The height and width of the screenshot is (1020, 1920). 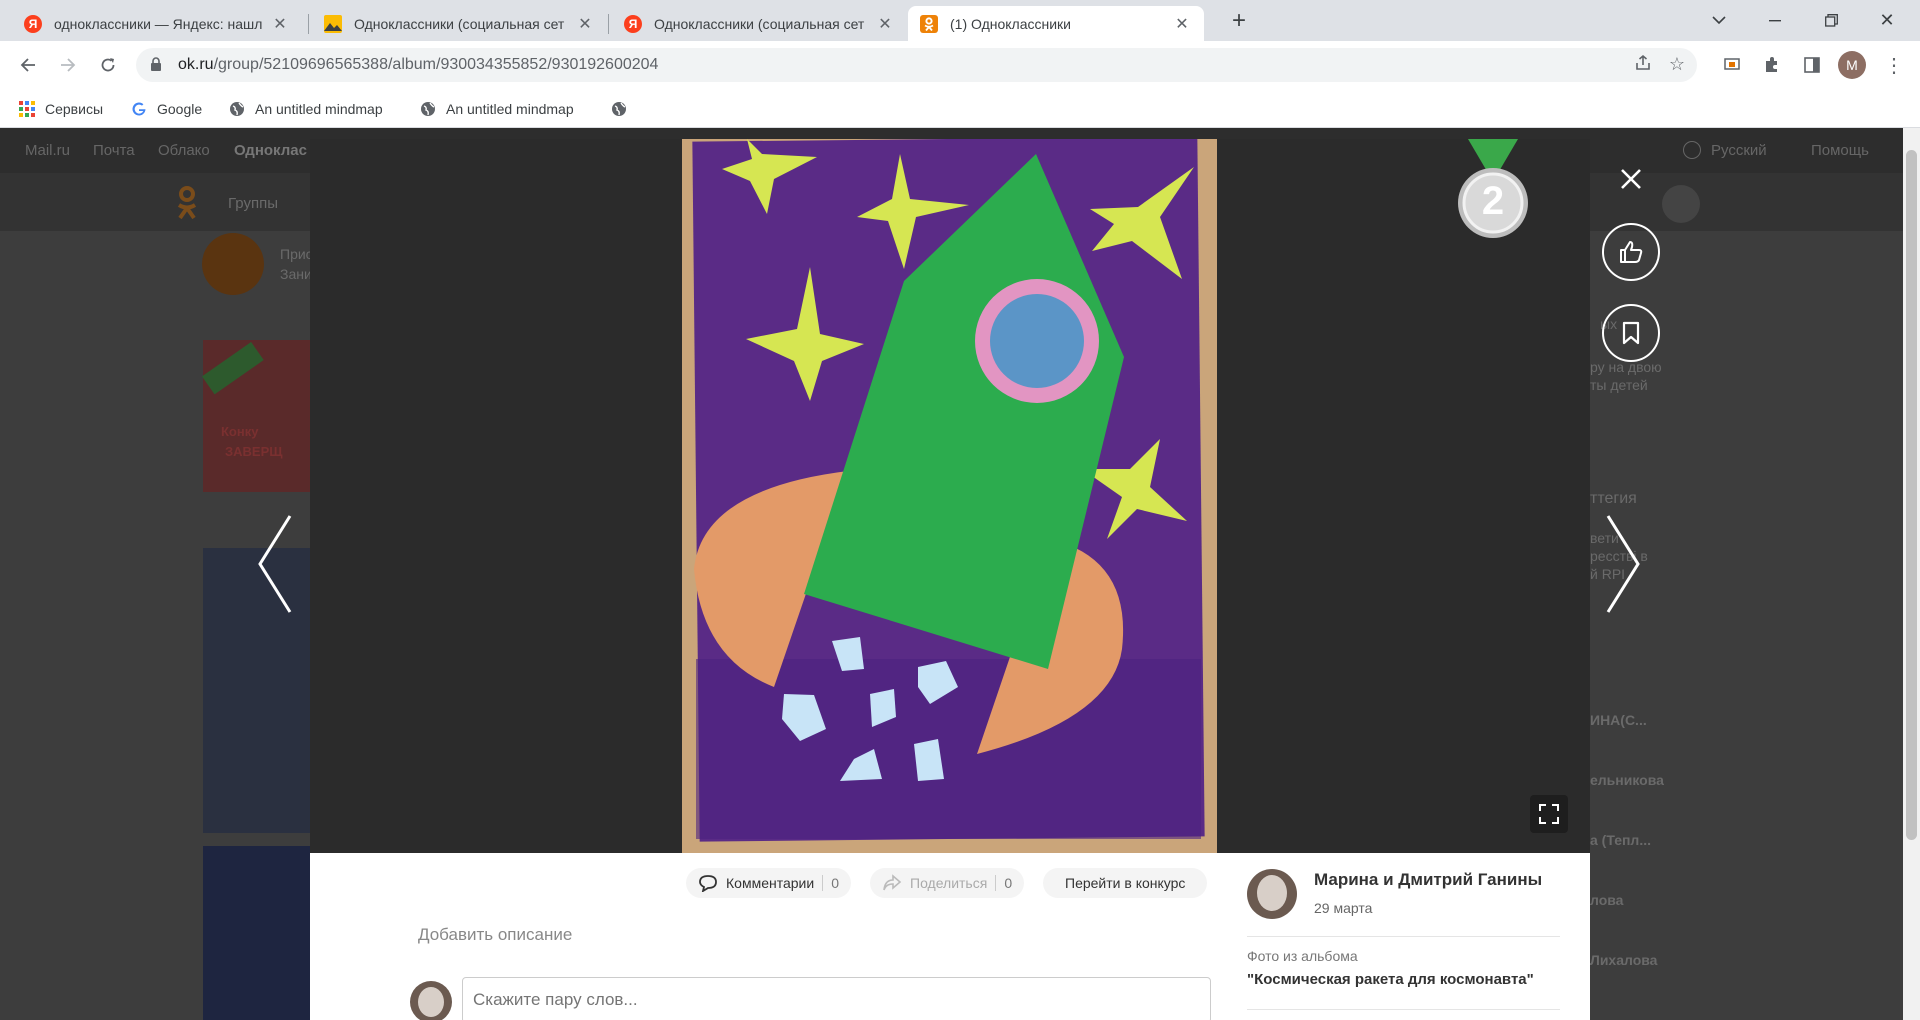 What do you see at coordinates (232, 368) in the screenshot?
I see `bg-ribbon` at bounding box center [232, 368].